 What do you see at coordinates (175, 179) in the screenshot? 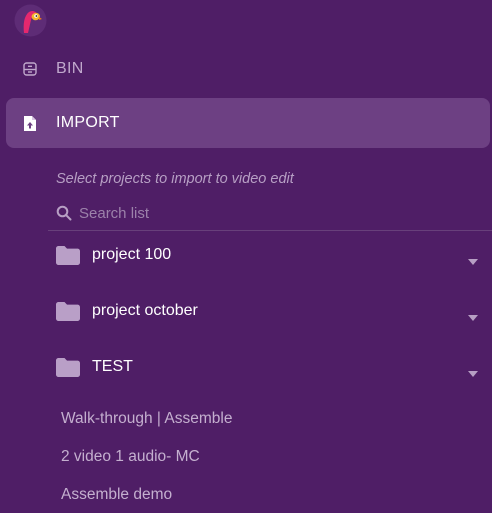
I see `import-instructions: Select projects to import to video edit` at bounding box center [175, 179].